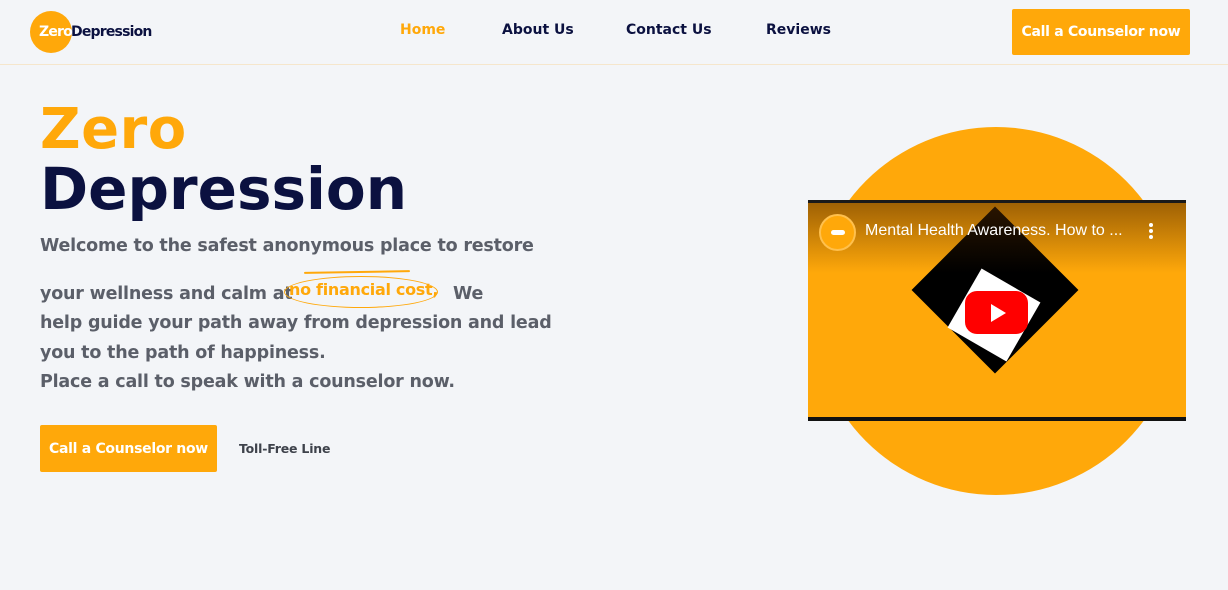 Image resolution: width=1228 pixels, height=590 pixels. Describe the element at coordinates (538, 30) in the screenshot. I see `nav-about-us: About Us` at that location.